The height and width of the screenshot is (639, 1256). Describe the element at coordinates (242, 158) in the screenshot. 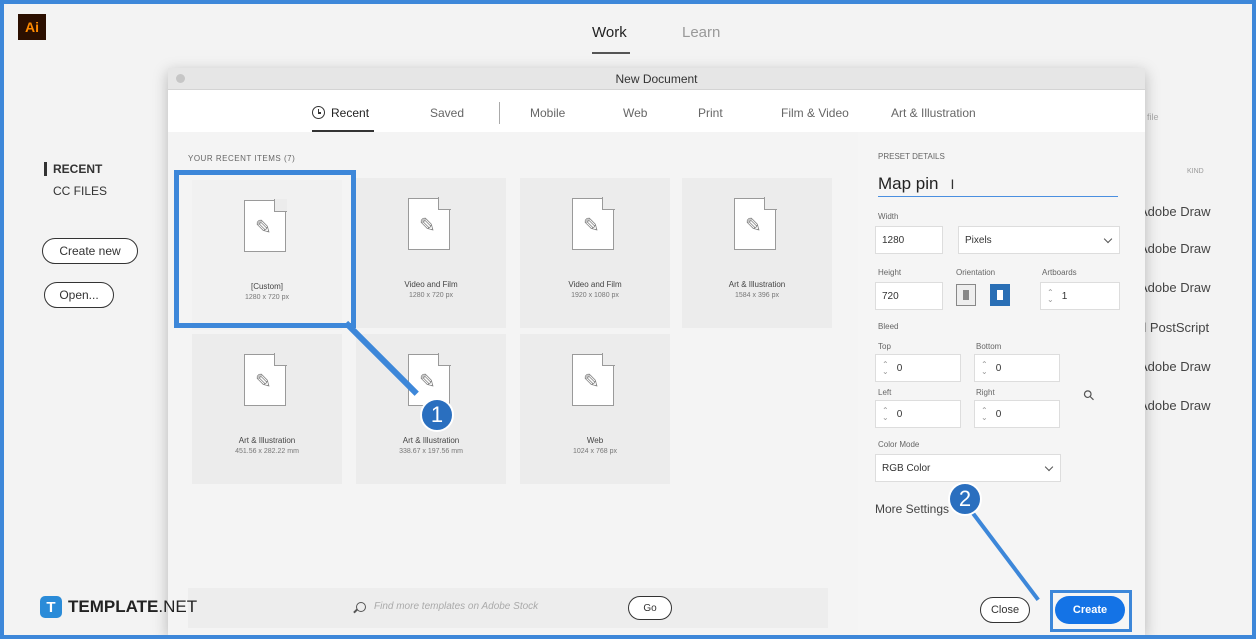

I see `recent-items-heading: YOUR RECENT ITEMS (7)` at that location.